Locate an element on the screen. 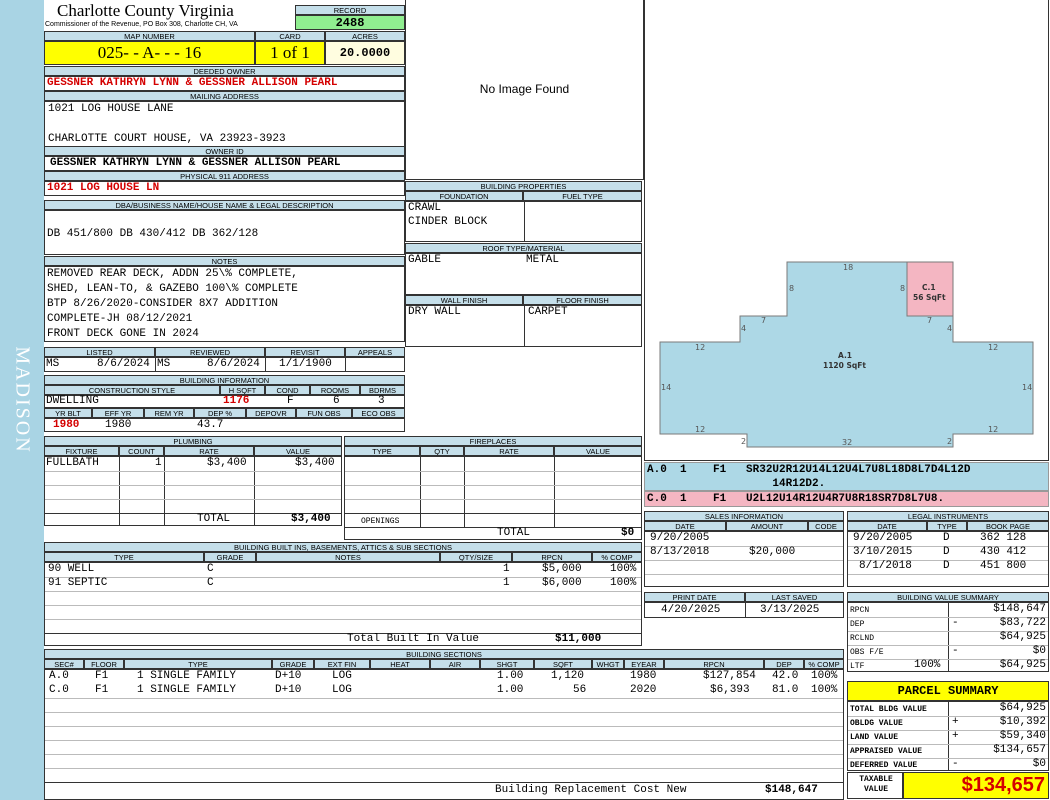  mailing-label: MAILING ADDRESS is located at coordinates (224, 96).